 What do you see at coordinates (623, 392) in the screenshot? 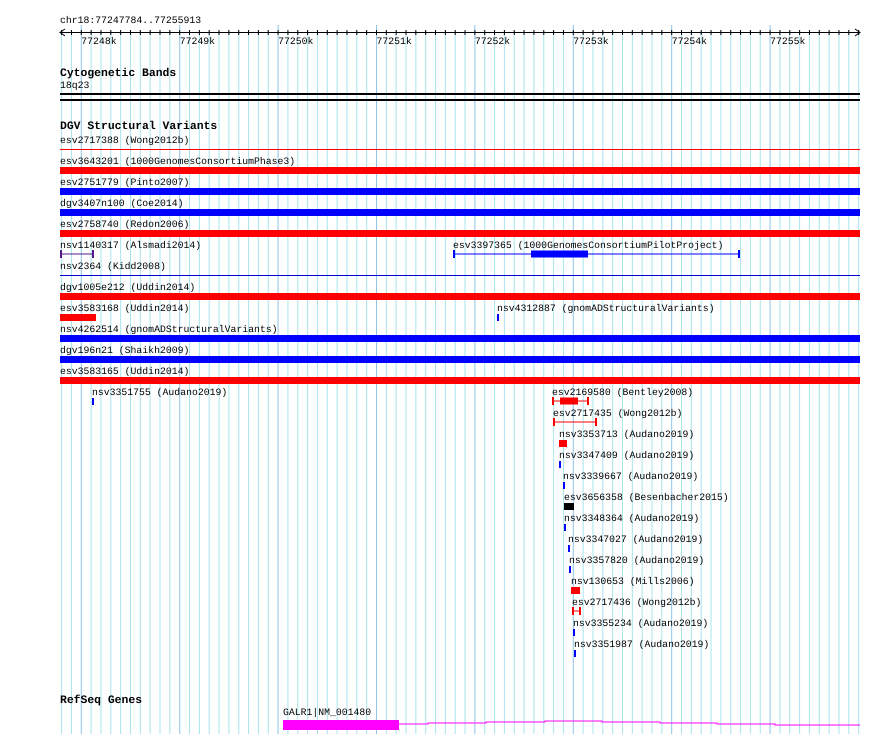
I see `variant-label: esv2169580 (Bentley2008)` at bounding box center [623, 392].